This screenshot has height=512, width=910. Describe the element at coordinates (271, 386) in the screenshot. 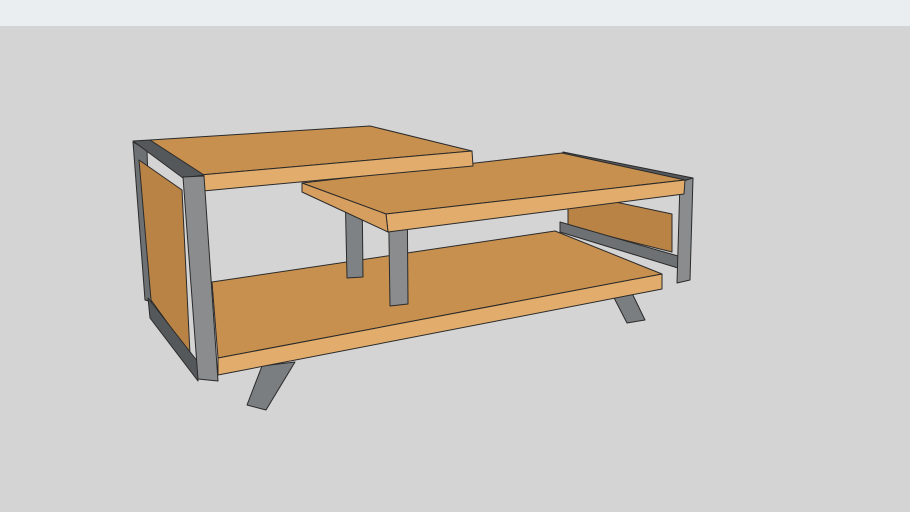

I see `left-leg` at that location.